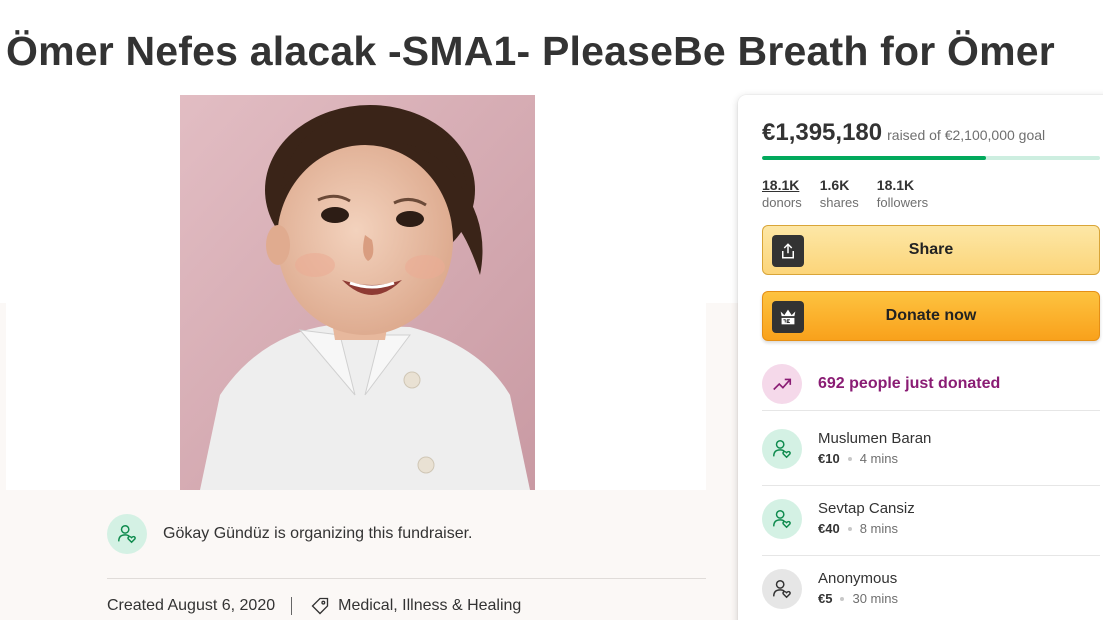  What do you see at coordinates (875, 598) in the screenshot?
I see `donation-time: 30 mins` at bounding box center [875, 598].